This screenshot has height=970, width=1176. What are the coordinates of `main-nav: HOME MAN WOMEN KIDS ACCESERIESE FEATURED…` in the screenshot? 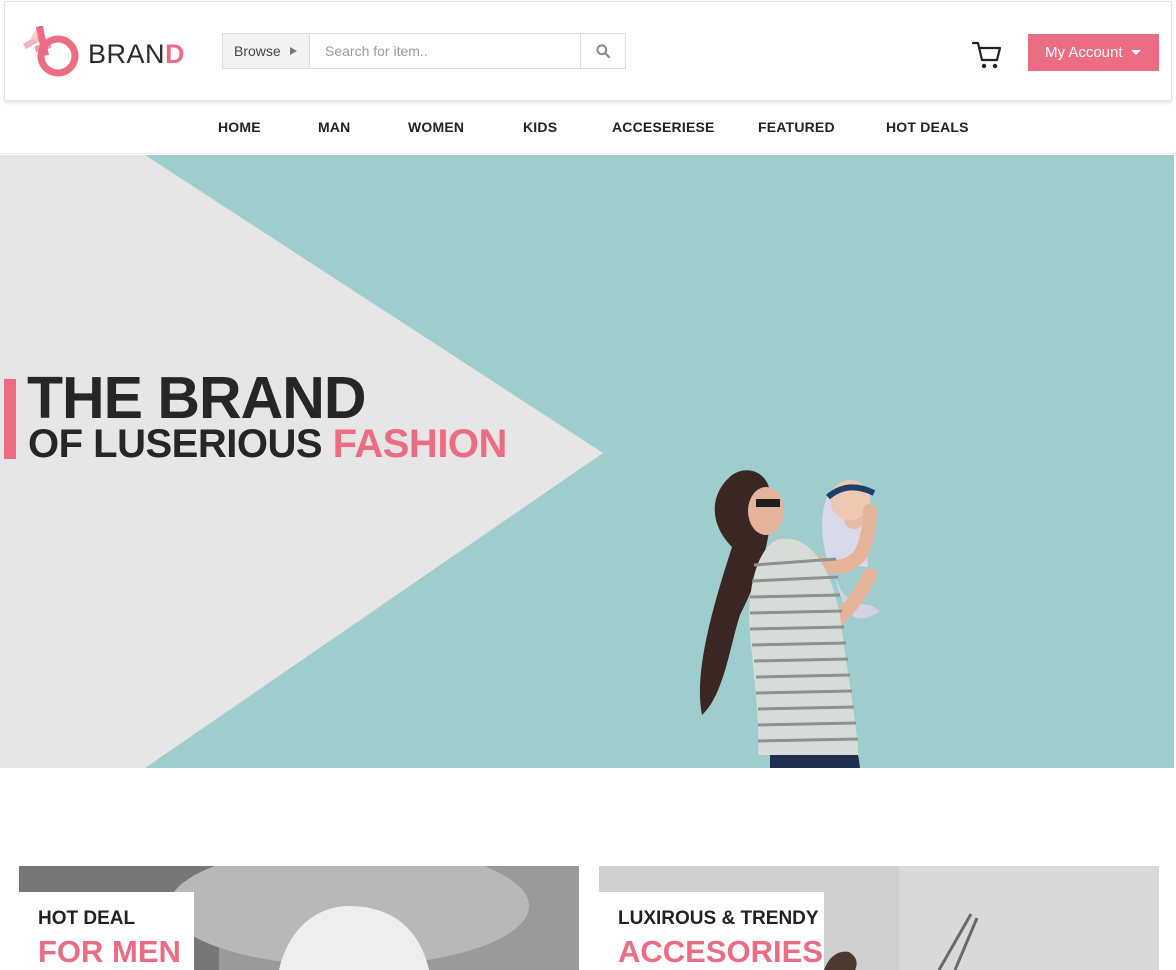 It's located at (588, 128).